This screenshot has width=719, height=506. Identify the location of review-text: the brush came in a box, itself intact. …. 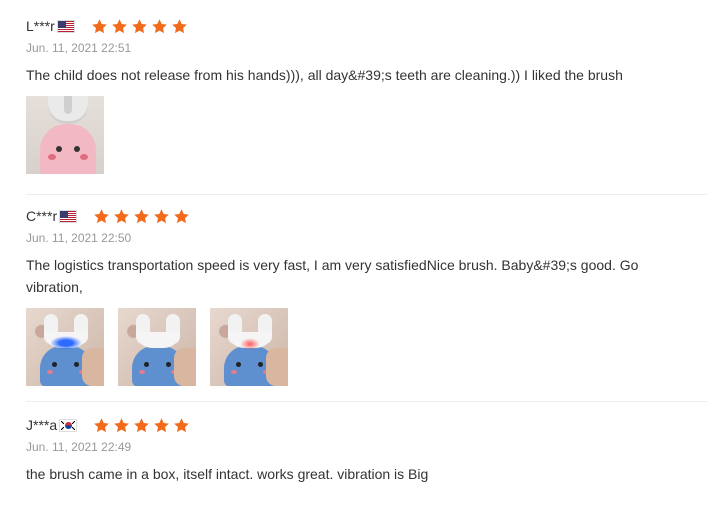
(227, 474).